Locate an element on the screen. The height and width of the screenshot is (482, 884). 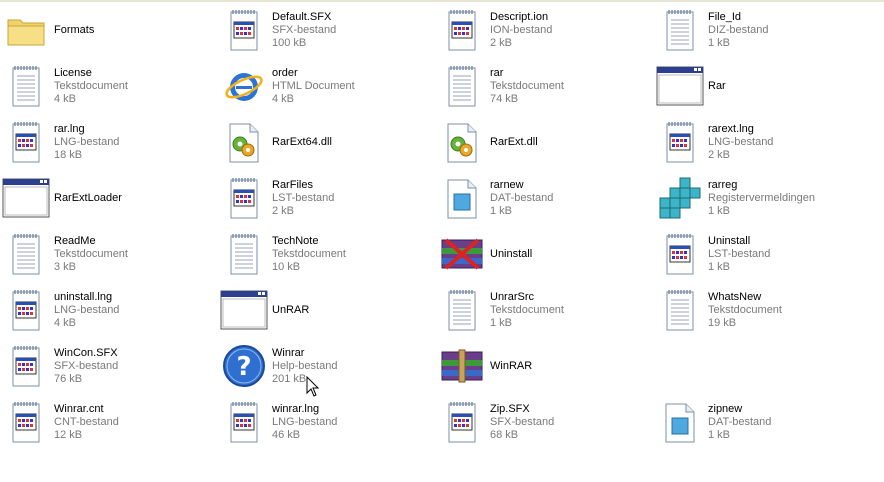
file-size: 76 kB is located at coordinates (68, 378).